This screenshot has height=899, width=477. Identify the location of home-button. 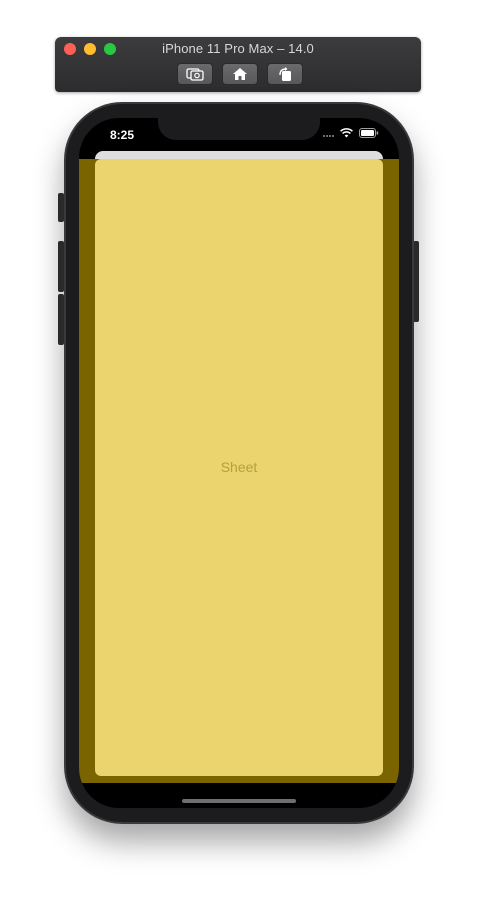
(240, 74).